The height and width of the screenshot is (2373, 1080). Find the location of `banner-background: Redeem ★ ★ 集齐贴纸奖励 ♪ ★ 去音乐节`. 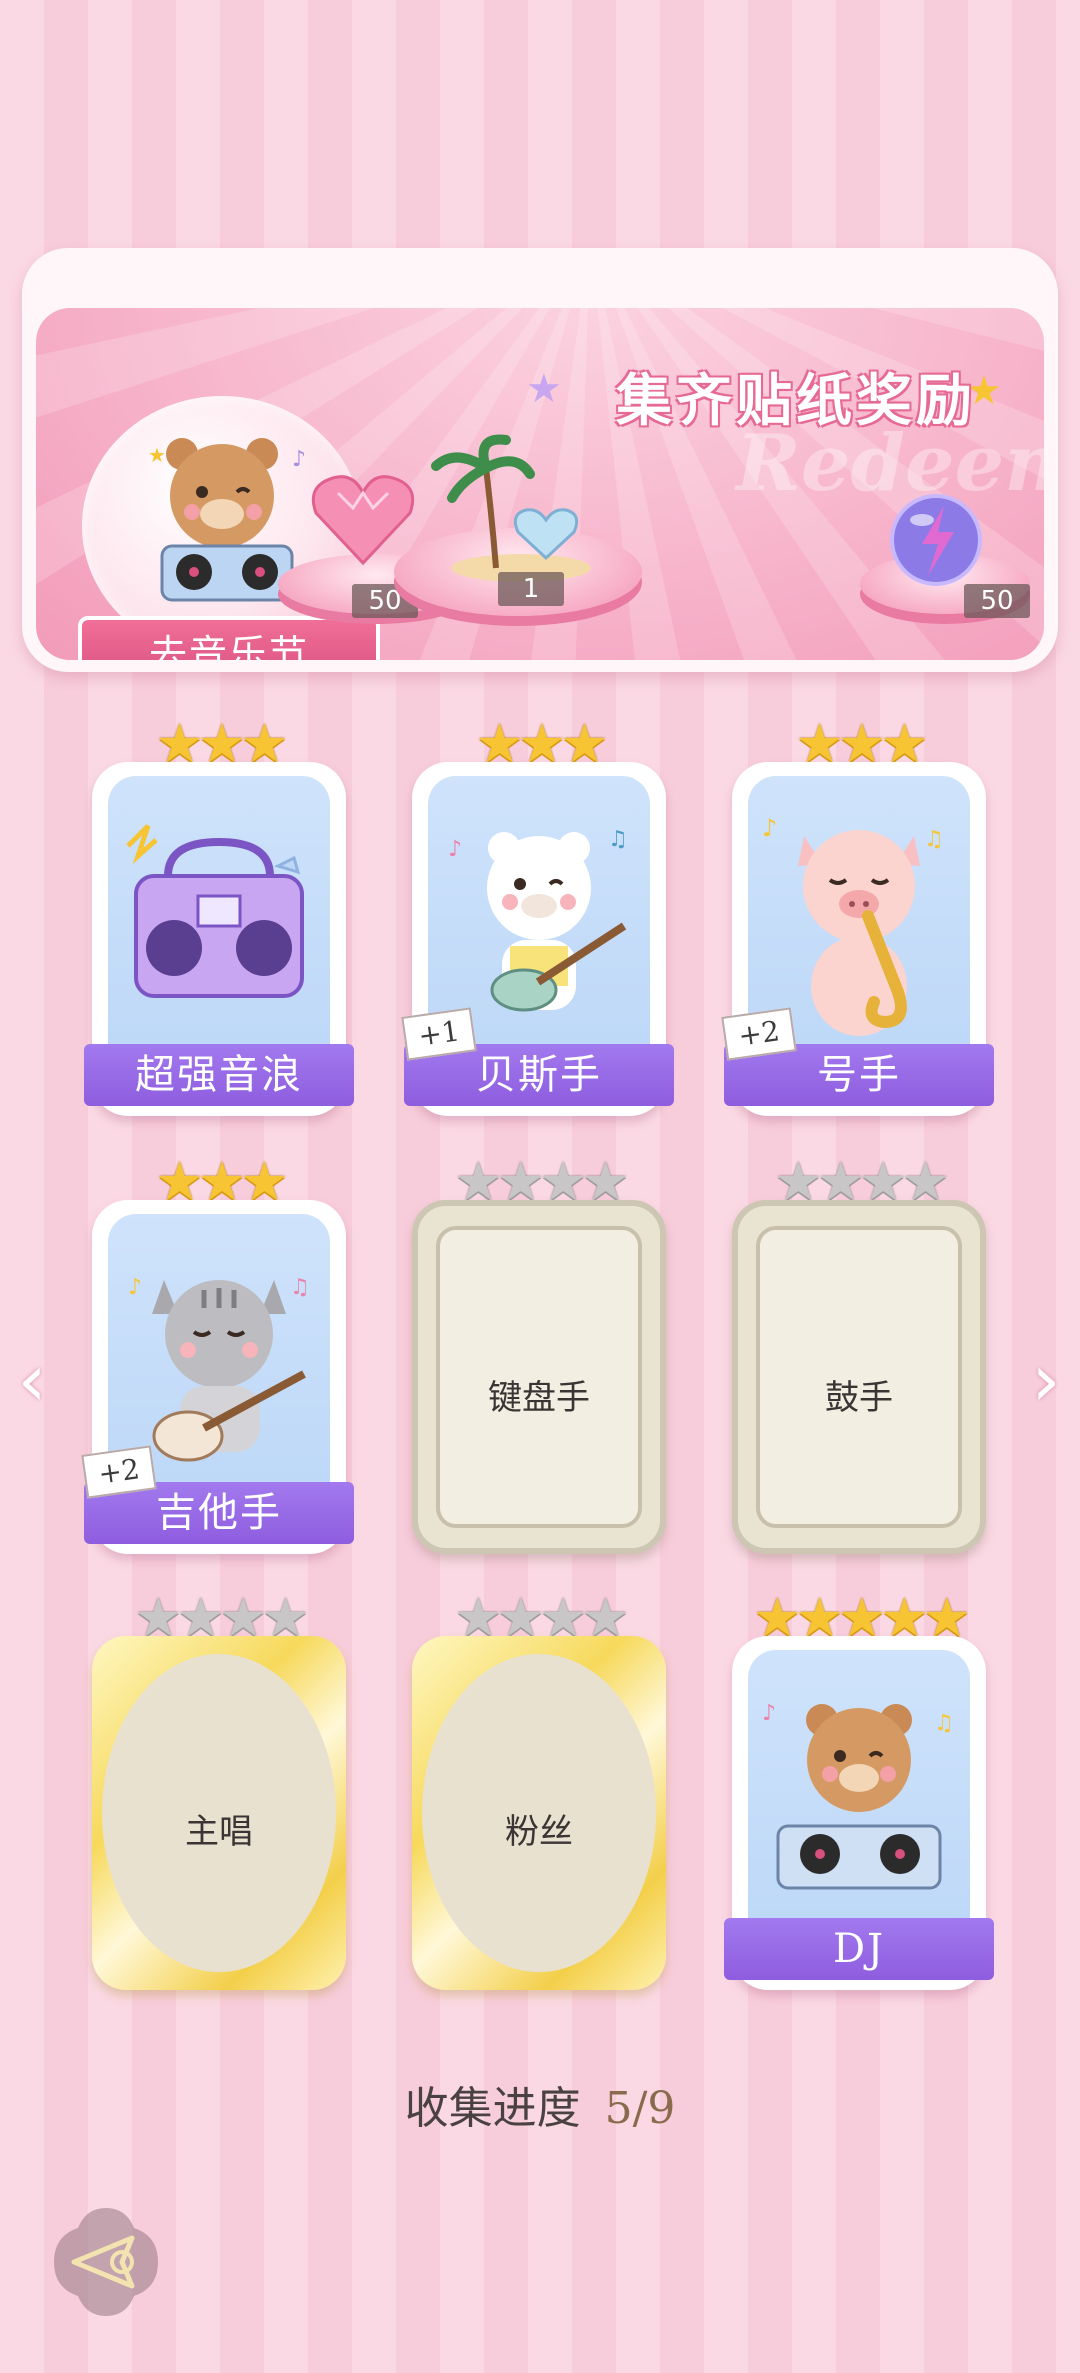

banner-background: Redeem ★ ★ 集齐贴纸奖励 ♪ ★ 去音乐节 is located at coordinates (540, 484).